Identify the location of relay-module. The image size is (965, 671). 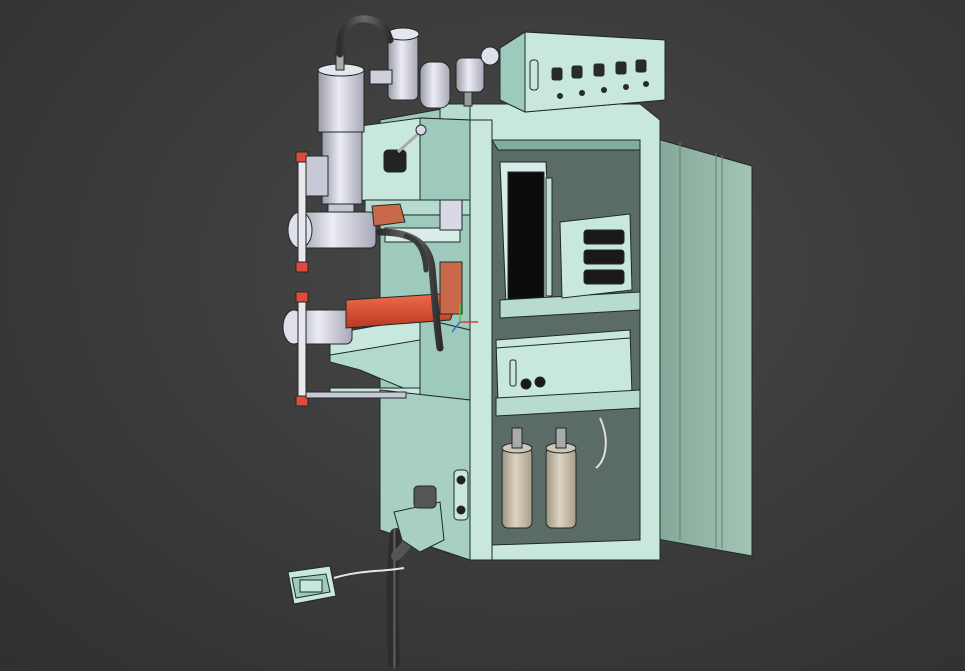
(596, 256).